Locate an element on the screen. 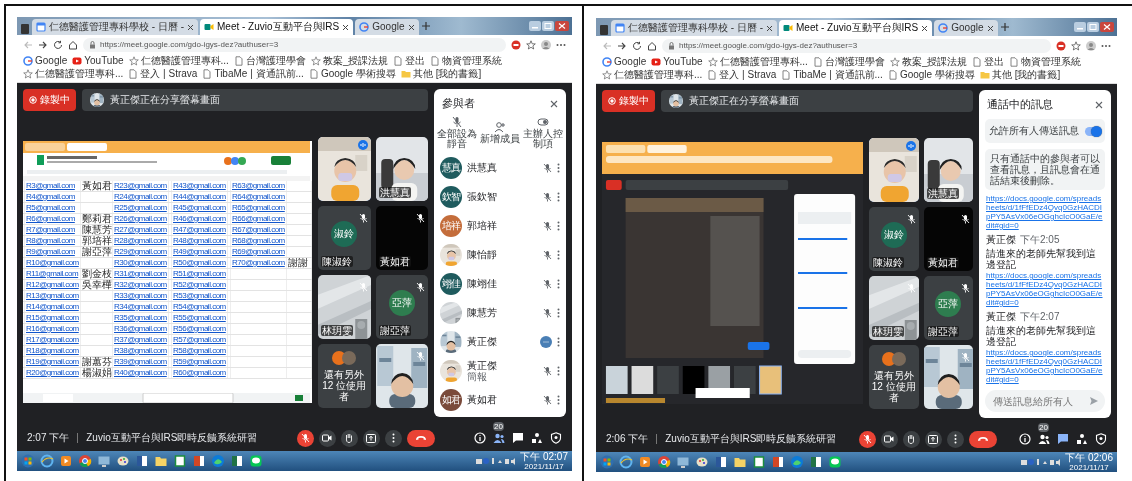  action-button: 主辦人控制項 is located at coordinates (542, 132).